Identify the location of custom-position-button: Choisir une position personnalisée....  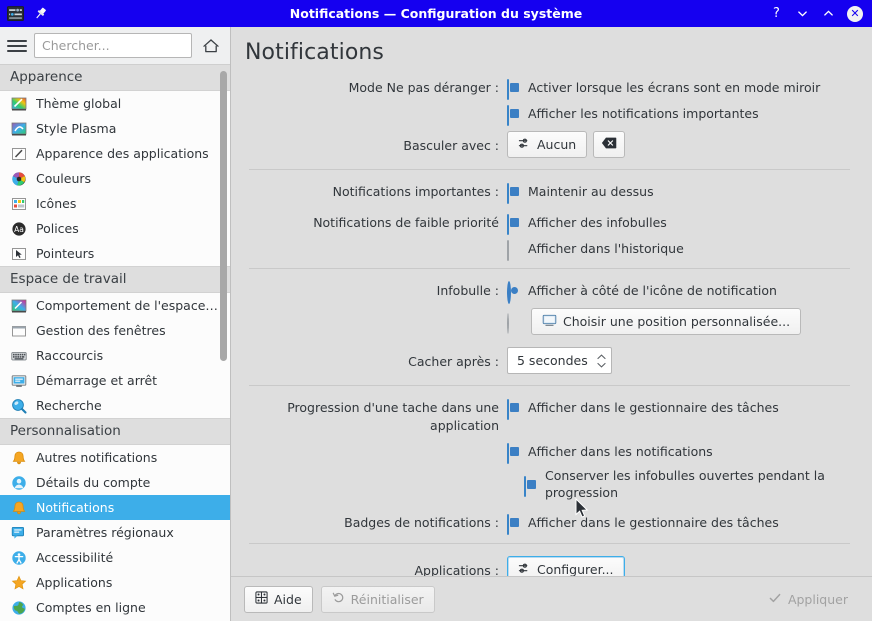
(666, 321).